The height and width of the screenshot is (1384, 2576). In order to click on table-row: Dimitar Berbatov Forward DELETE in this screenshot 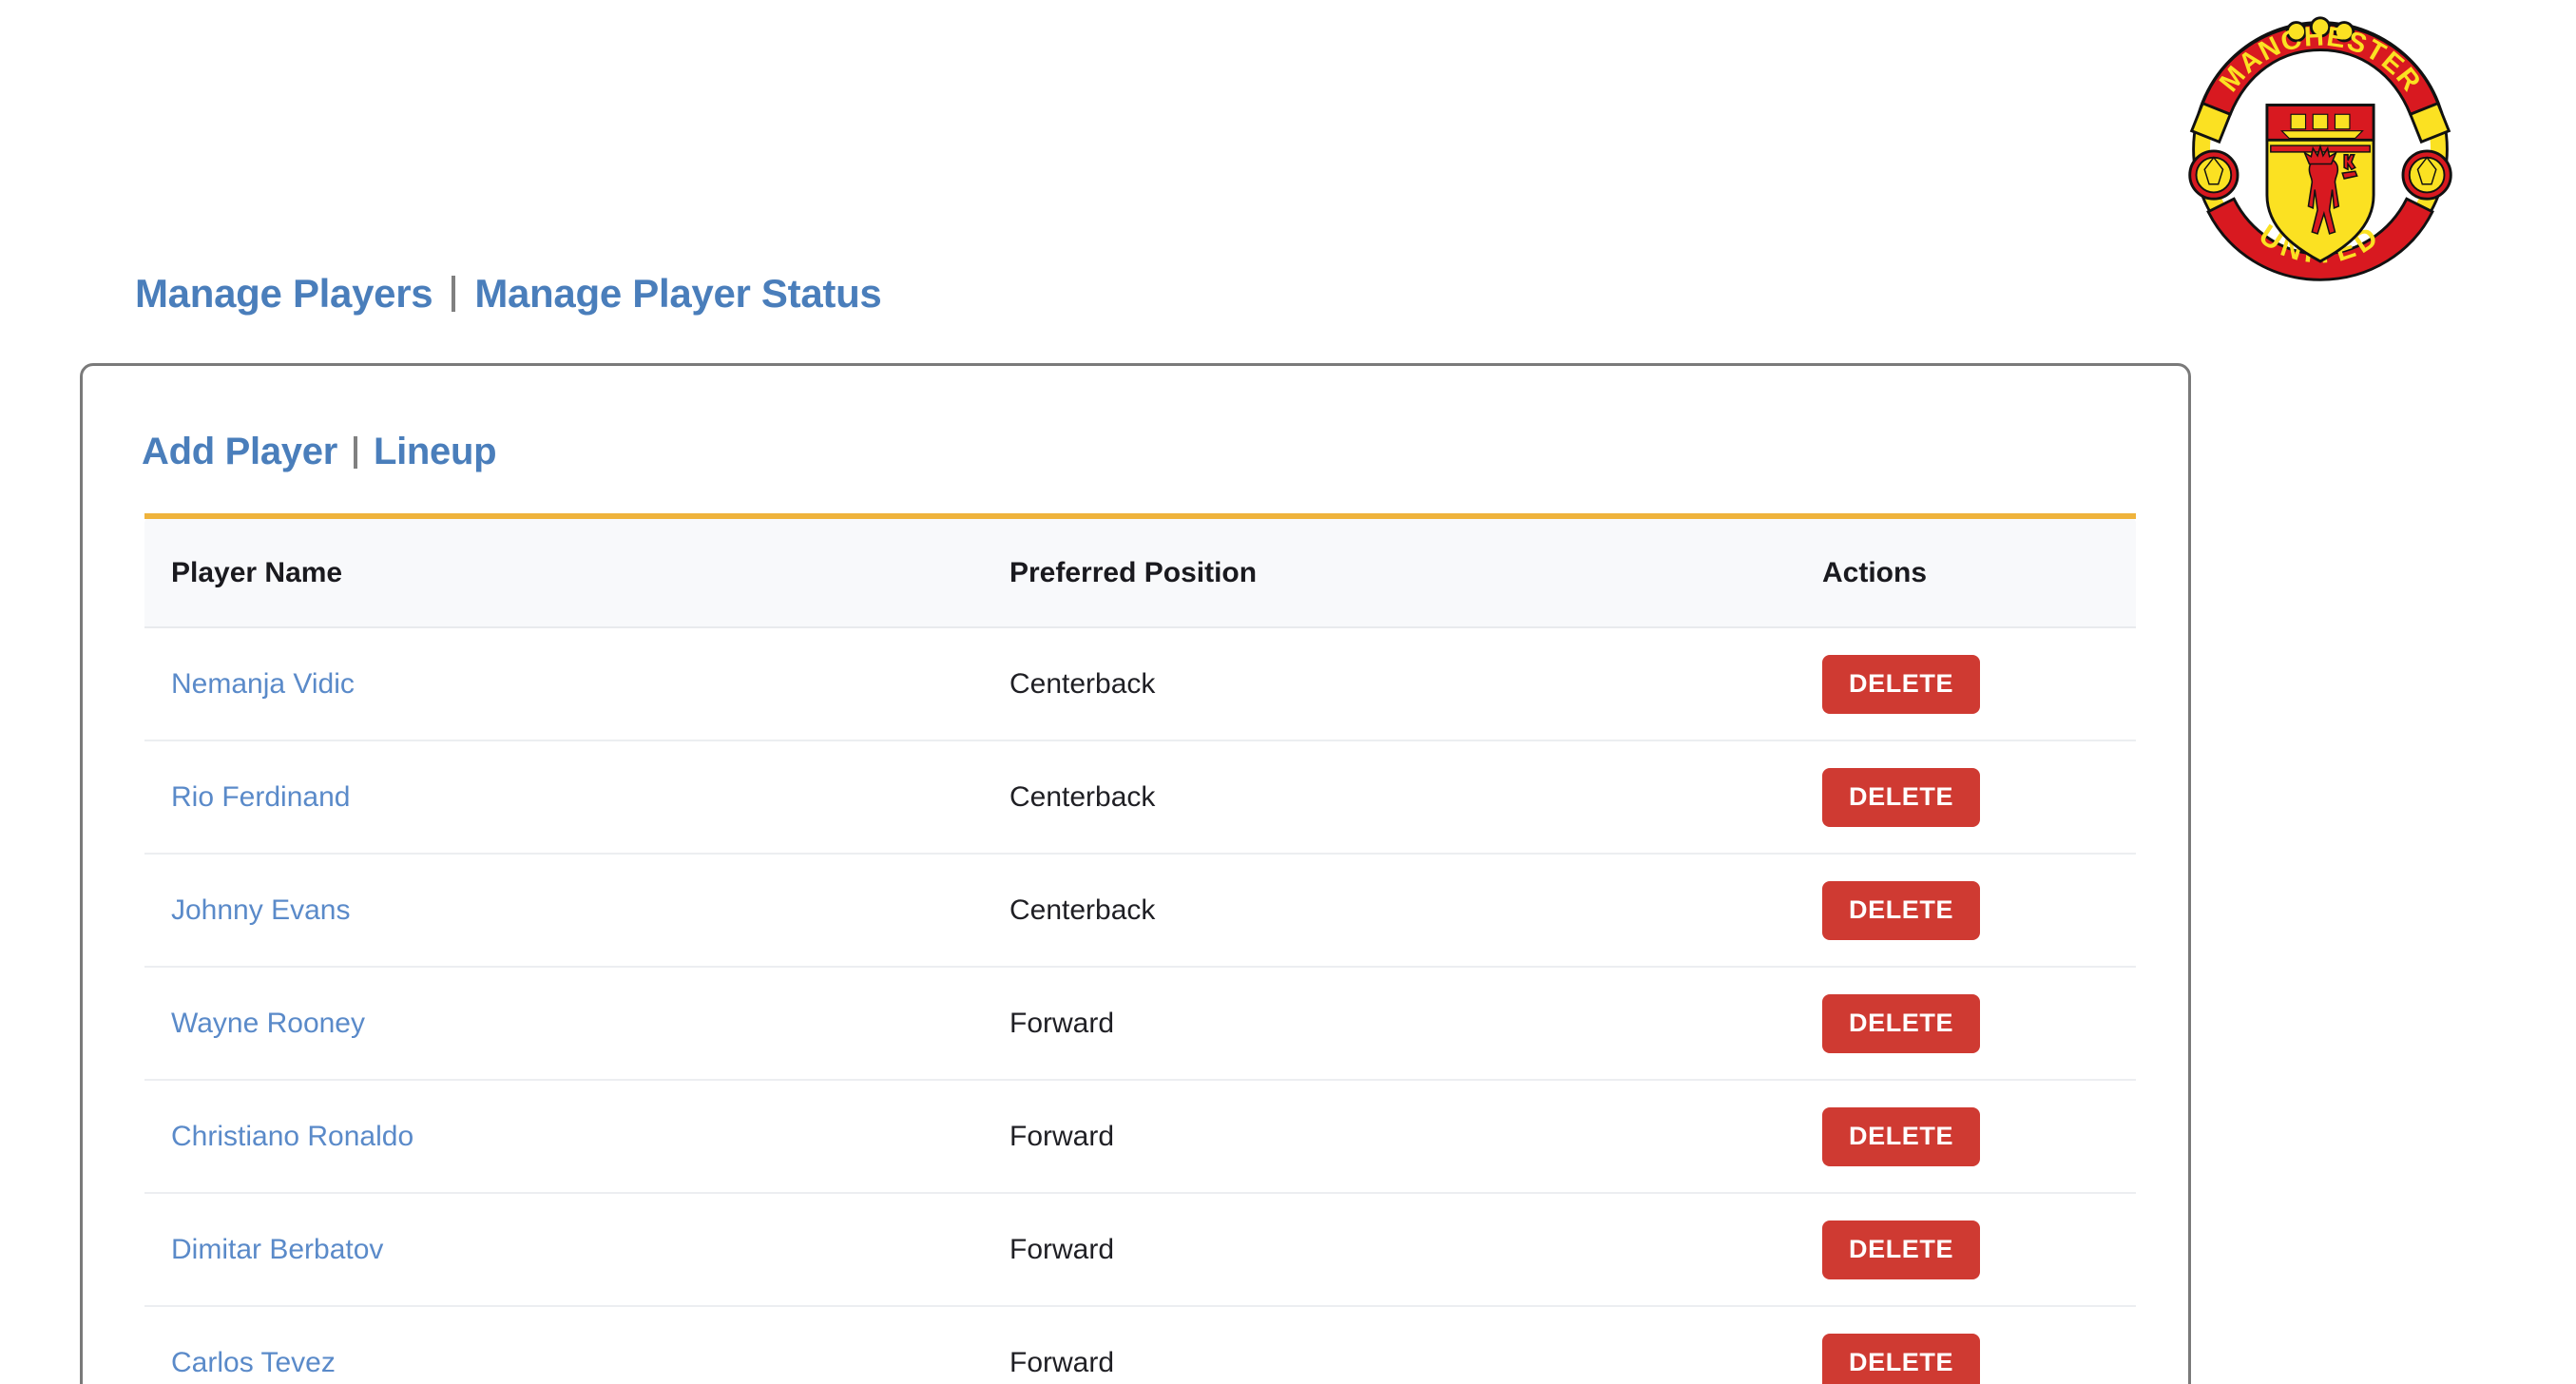, I will do `click(1140, 1250)`.